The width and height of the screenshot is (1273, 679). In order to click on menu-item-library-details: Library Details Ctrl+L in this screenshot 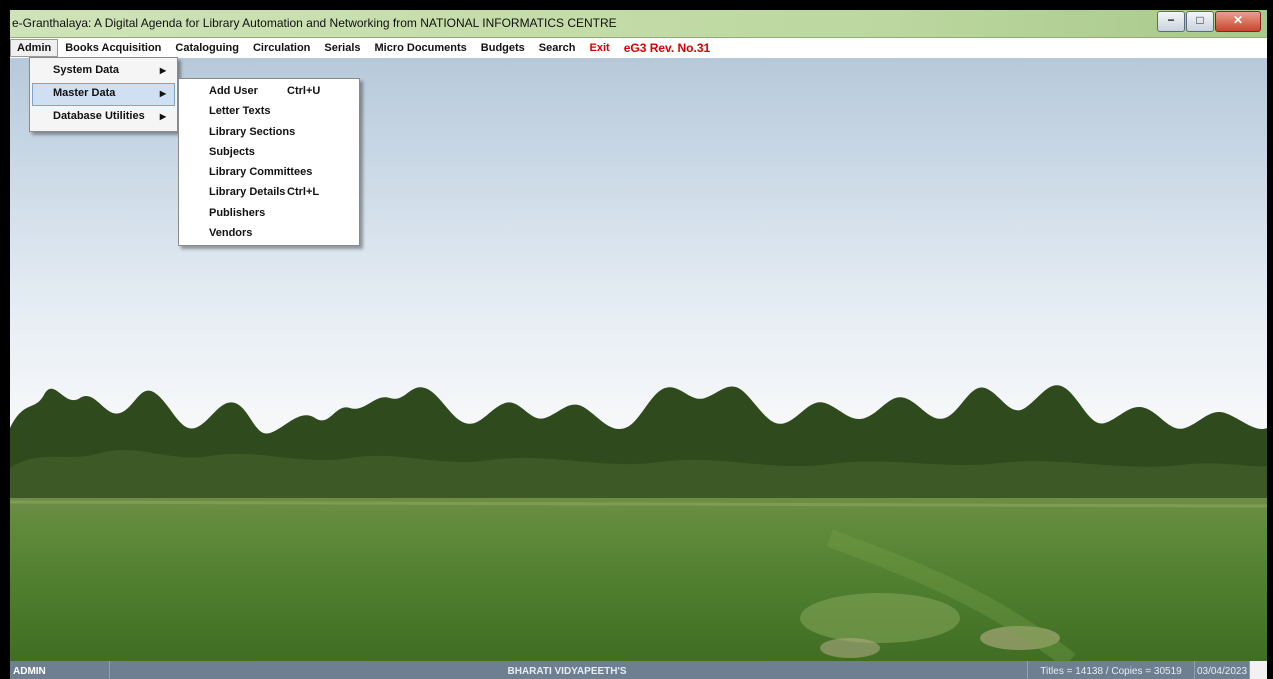, I will do `click(269, 192)`.